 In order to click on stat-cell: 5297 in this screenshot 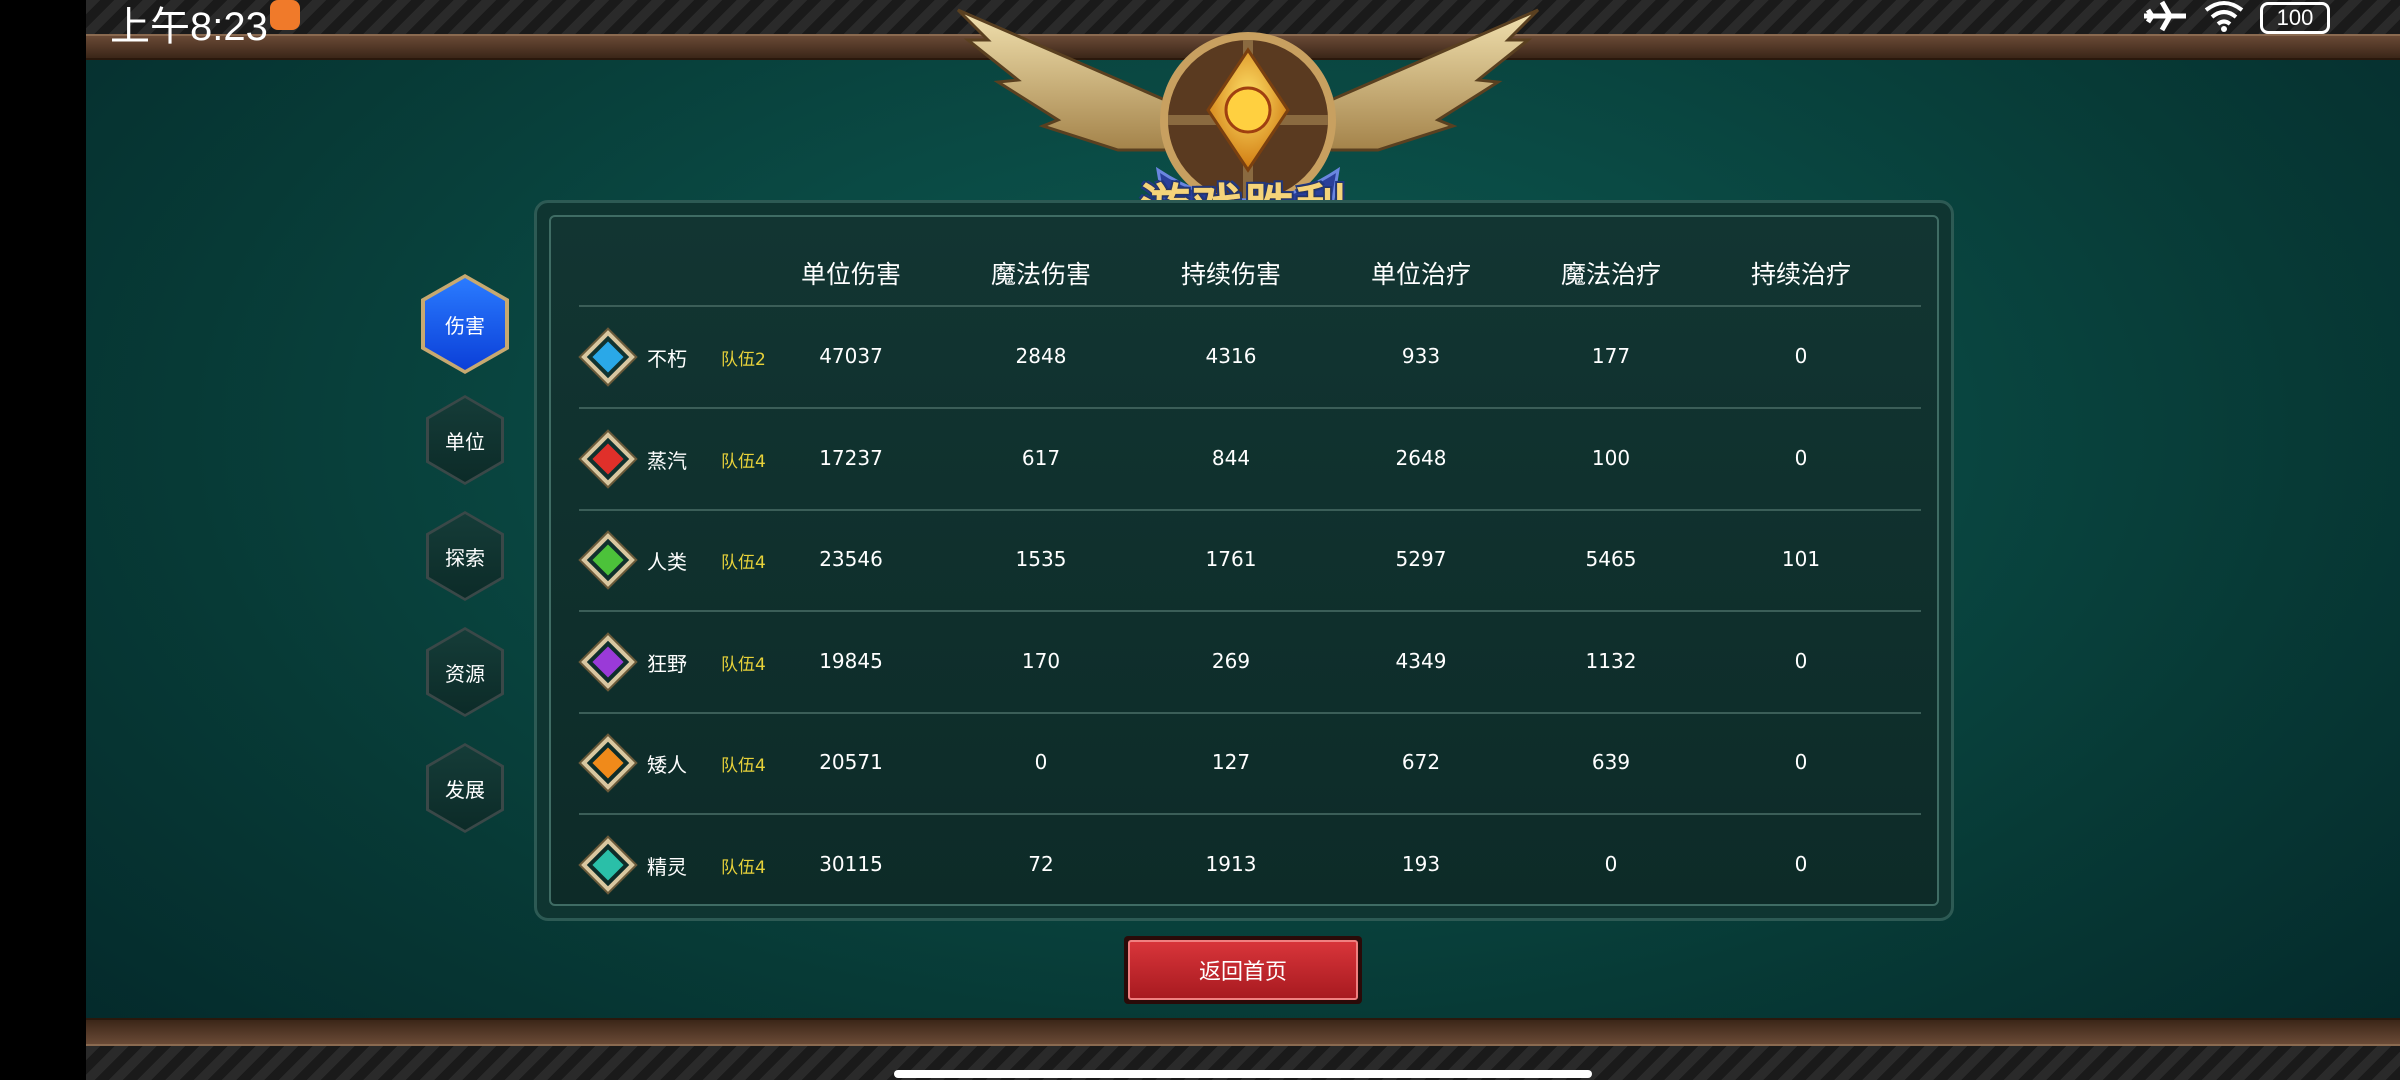, I will do `click(1421, 559)`.